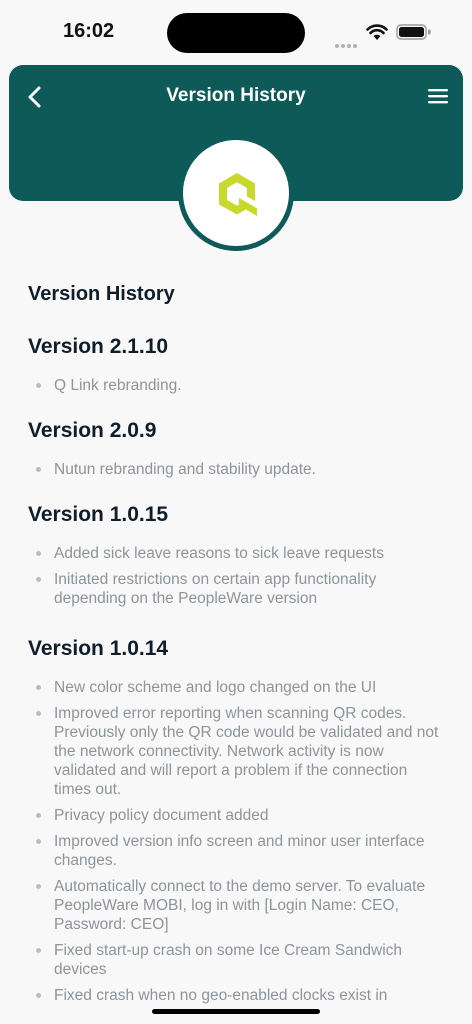  I want to click on version-title: Version 2.1.10, so click(98, 346).